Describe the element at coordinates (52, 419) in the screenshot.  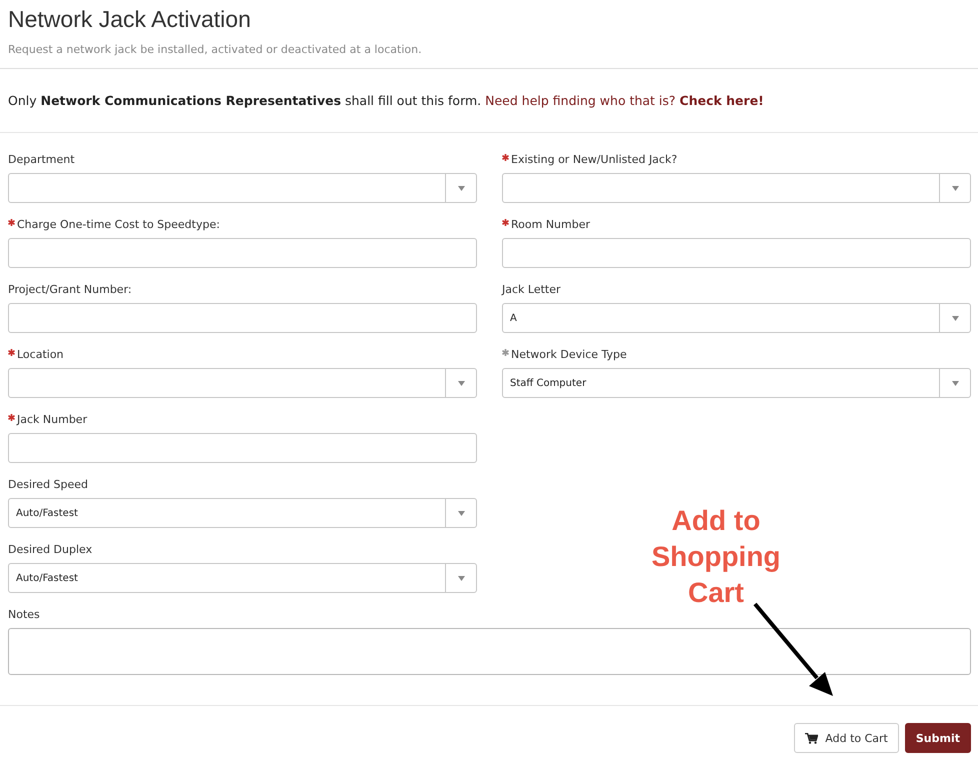
I see `field-label: Jack Number` at that location.